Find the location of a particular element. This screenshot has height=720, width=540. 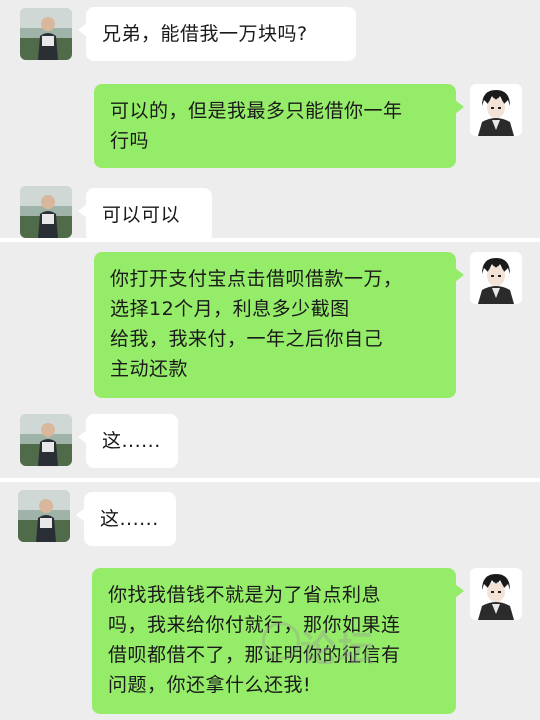

message-line: 选择12个月，利息多少截图 is located at coordinates (230, 309).